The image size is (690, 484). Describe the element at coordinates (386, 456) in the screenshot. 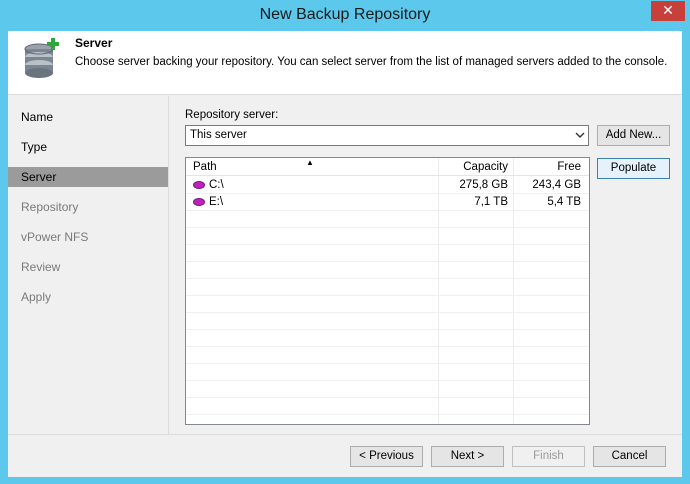

I see `previous-button: < Previous` at that location.